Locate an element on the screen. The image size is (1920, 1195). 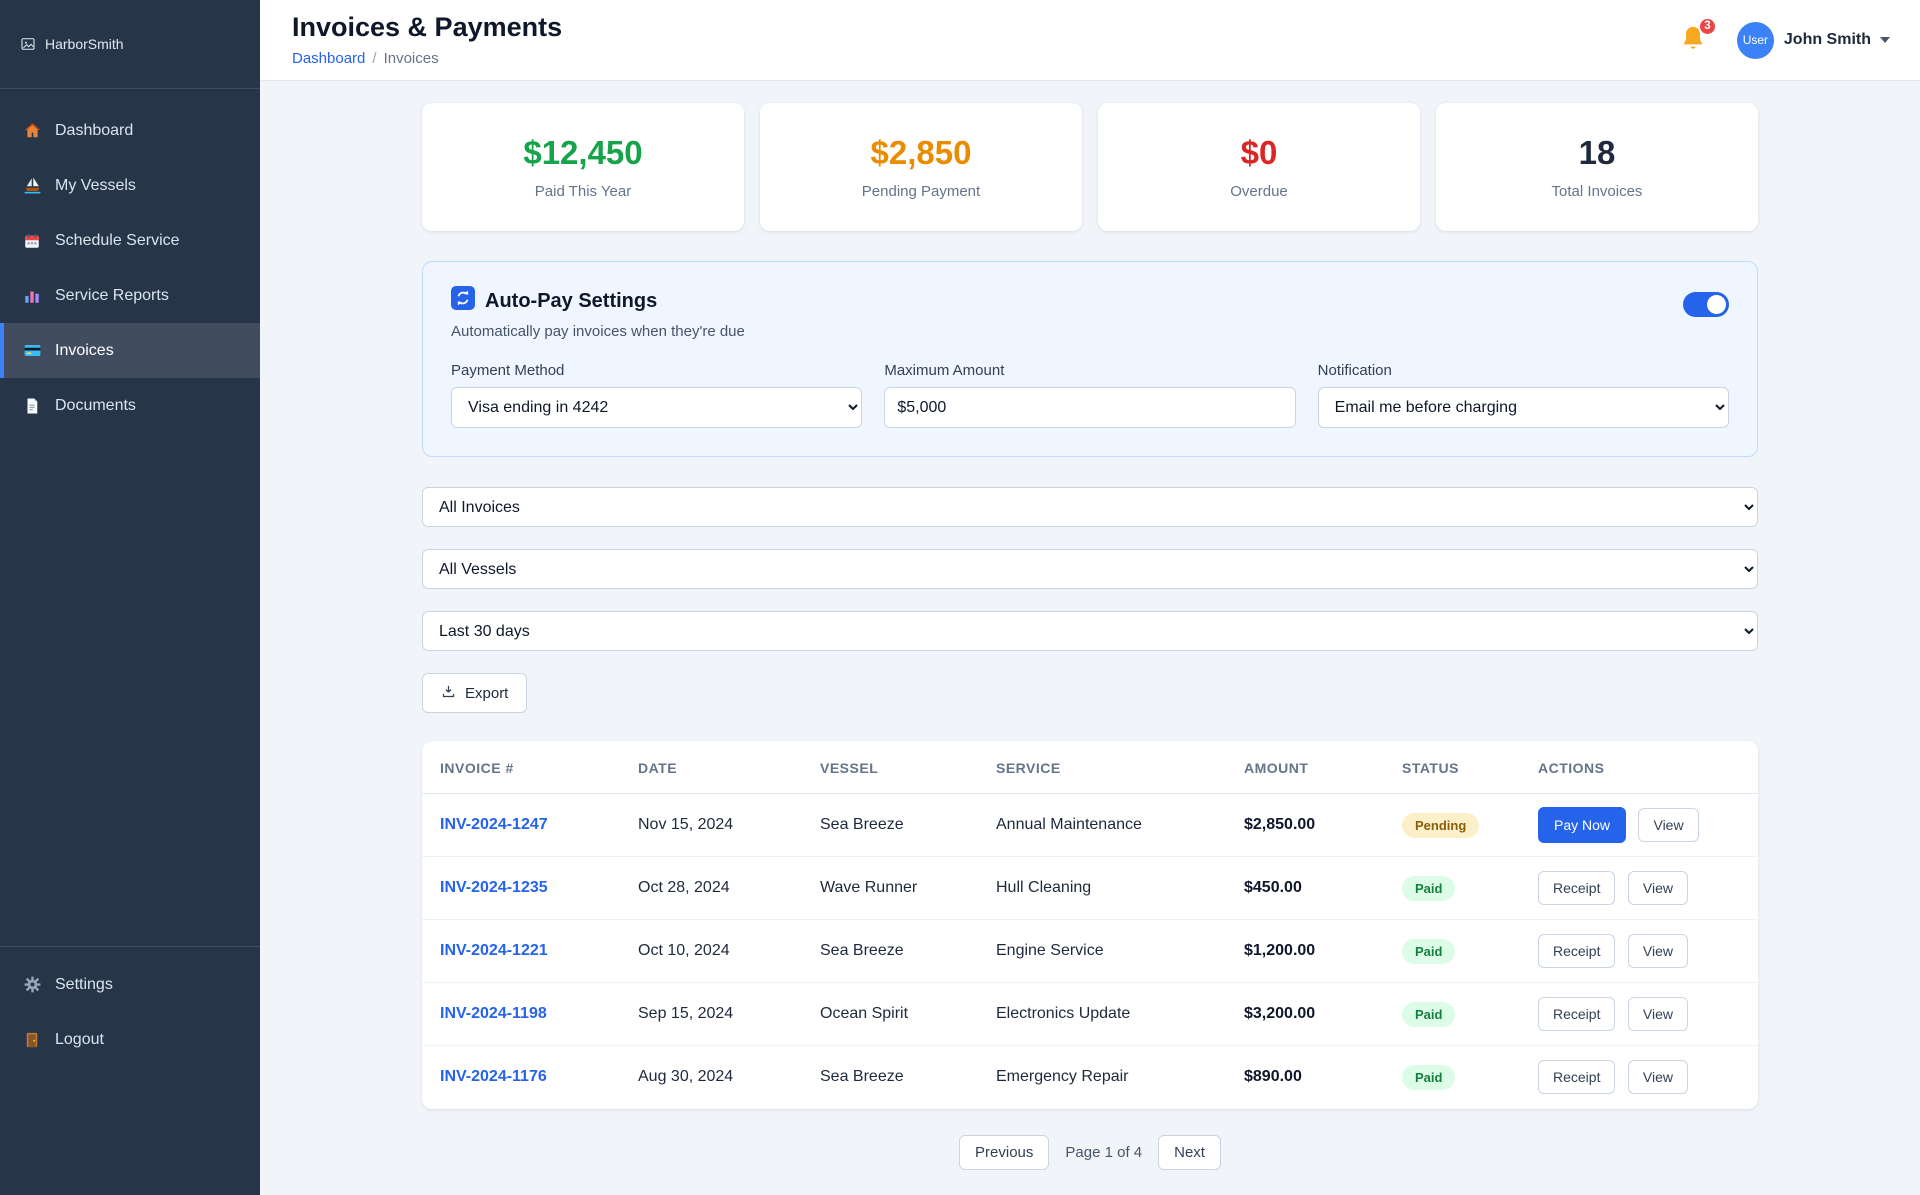
invoice-status-filter: All Invoices is located at coordinates (1090, 507).